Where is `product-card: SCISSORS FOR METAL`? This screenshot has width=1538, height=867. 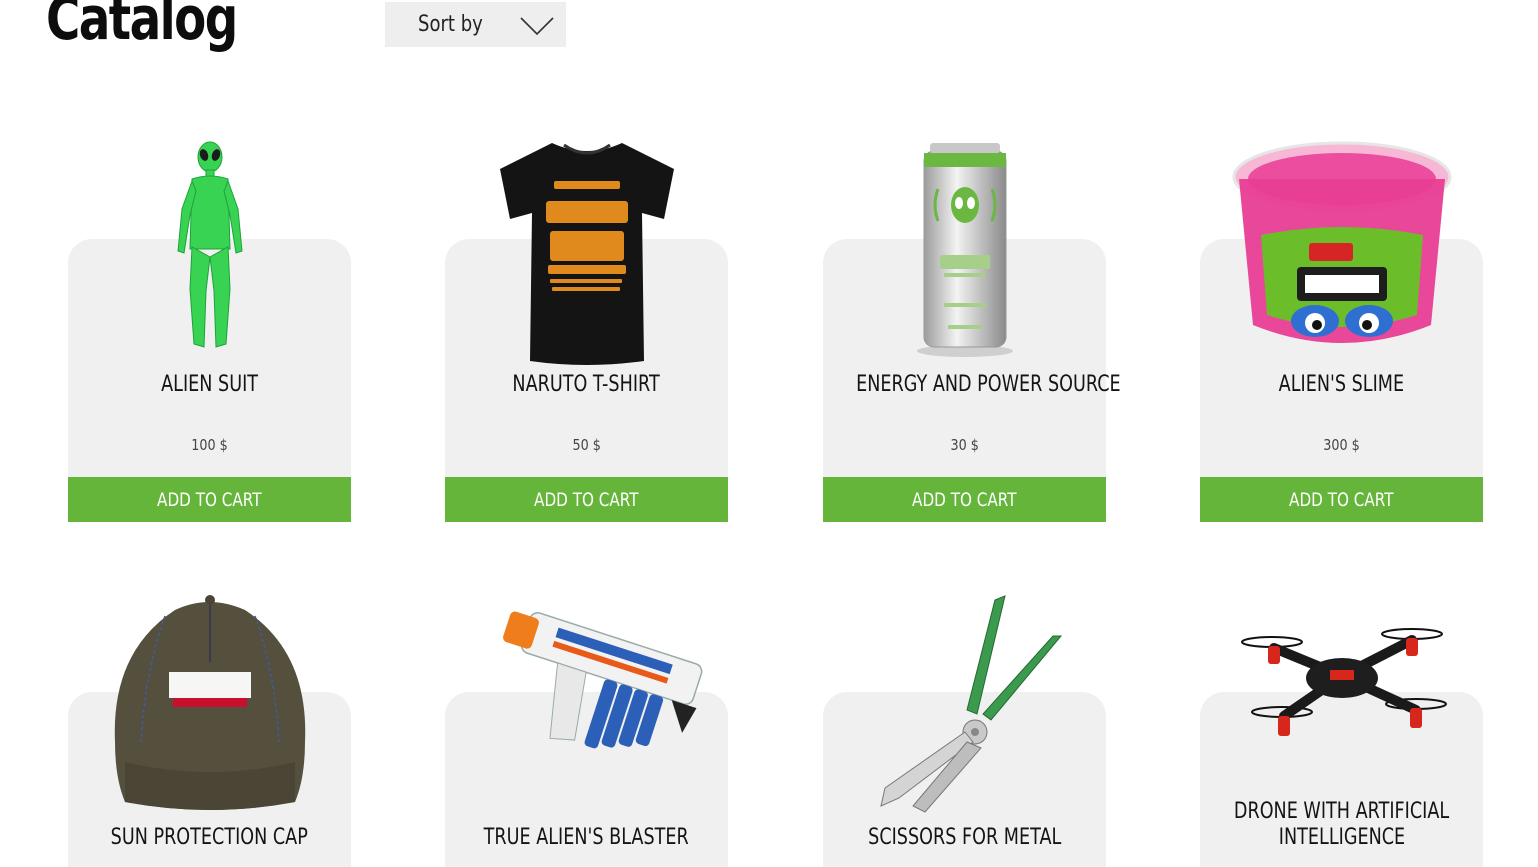
product-card: SCISSORS FOR METAL is located at coordinates (964, 731).